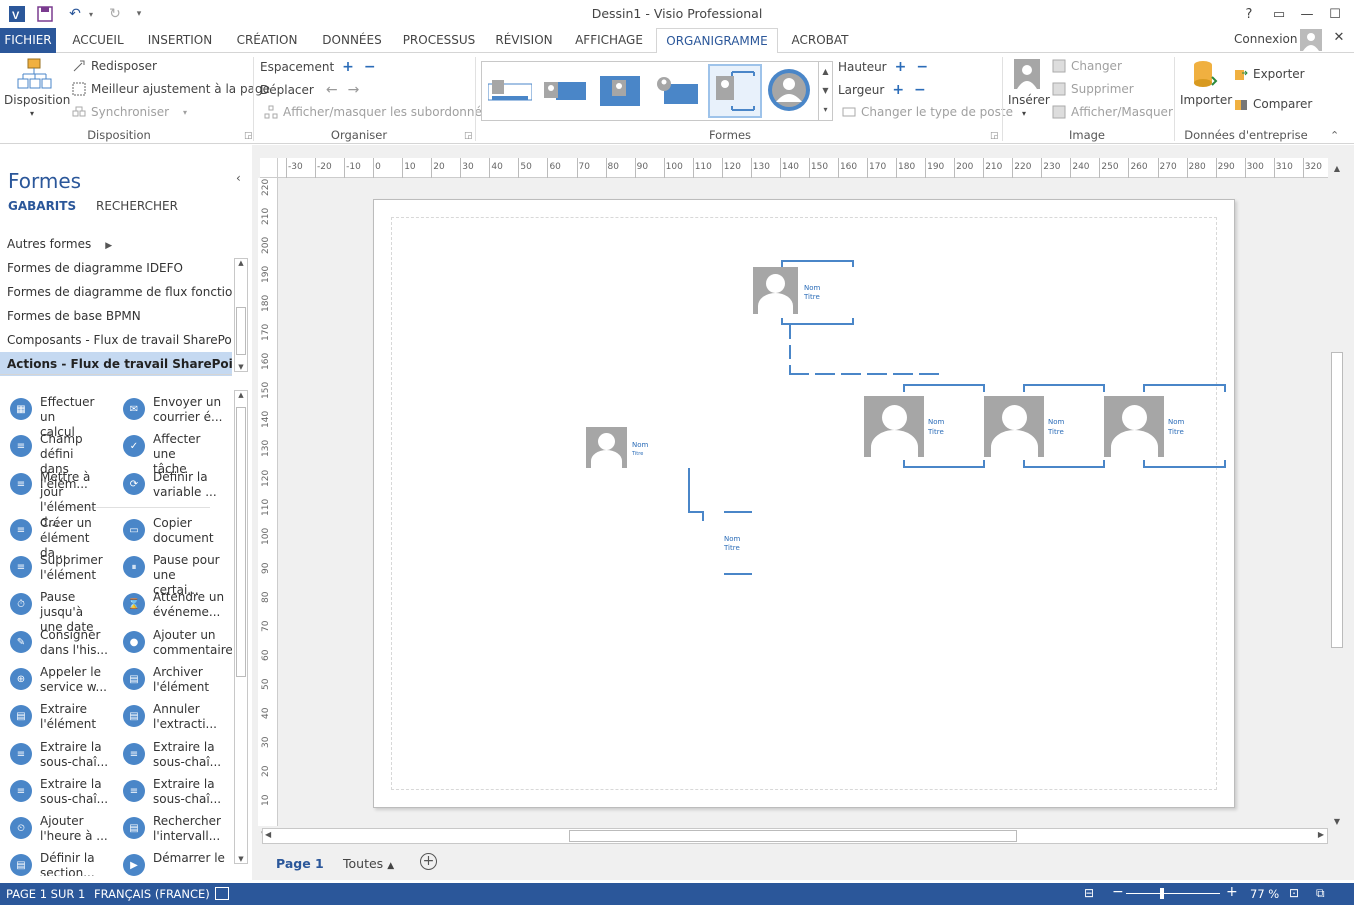 The height and width of the screenshot is (905, 1354). I want to click on tab-processus: PROCESSUS, so click(439, 40).